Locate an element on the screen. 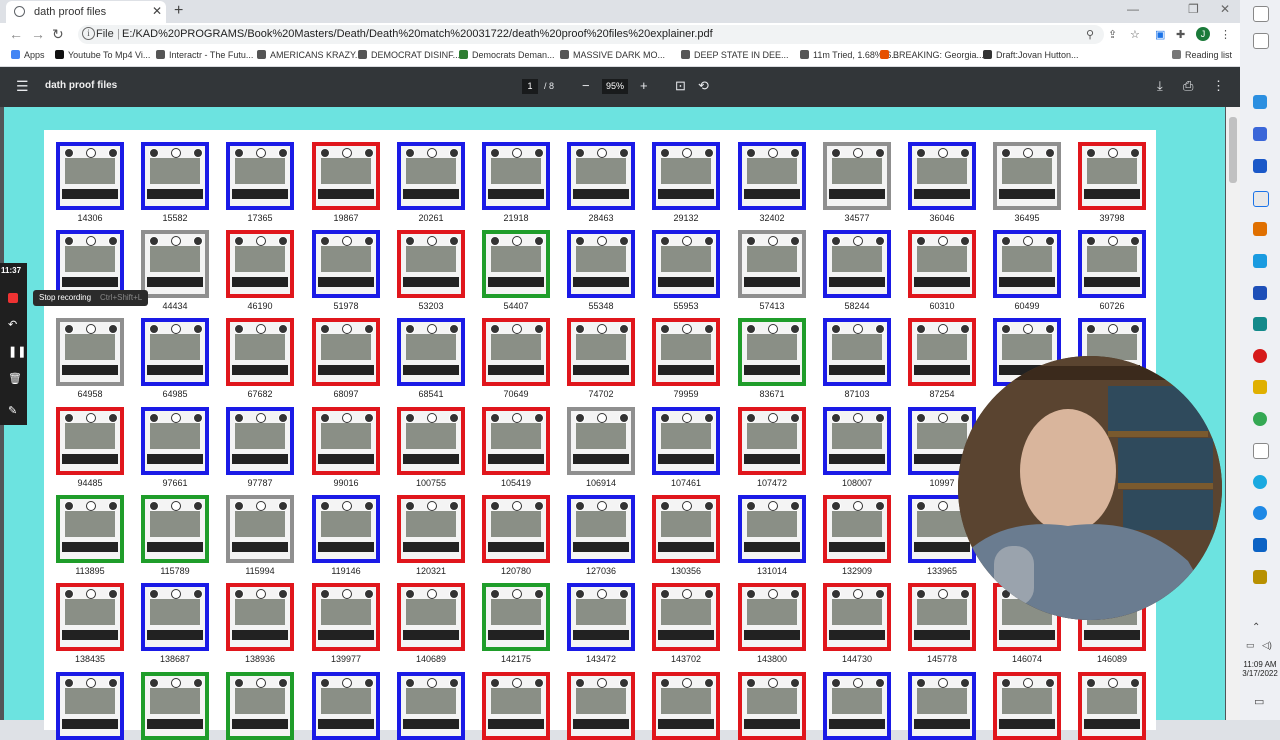  print-icon: ⎙ is located at coordinates (1188, 86).